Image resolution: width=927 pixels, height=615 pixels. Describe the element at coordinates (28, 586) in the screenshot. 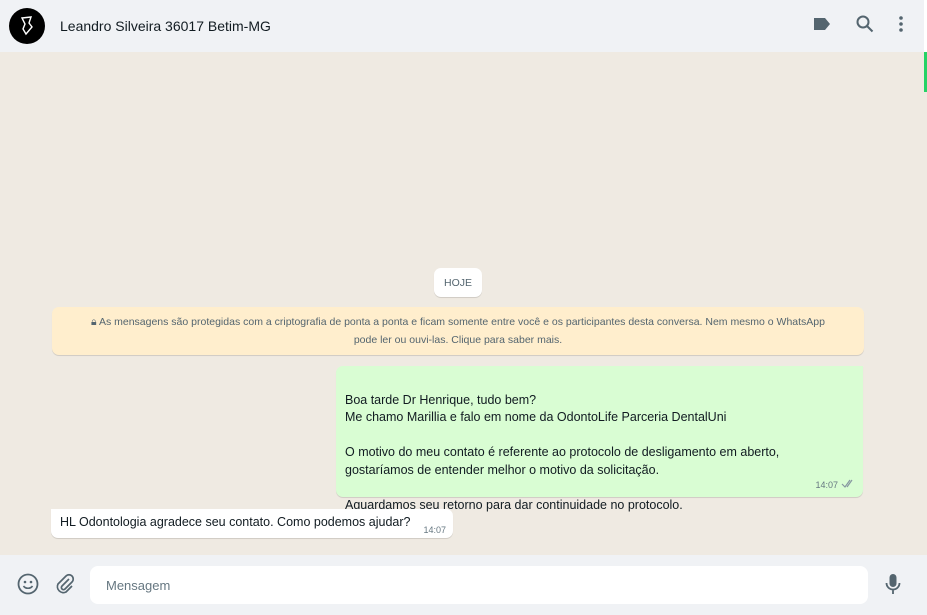

I see `emoji-icon` at that location.